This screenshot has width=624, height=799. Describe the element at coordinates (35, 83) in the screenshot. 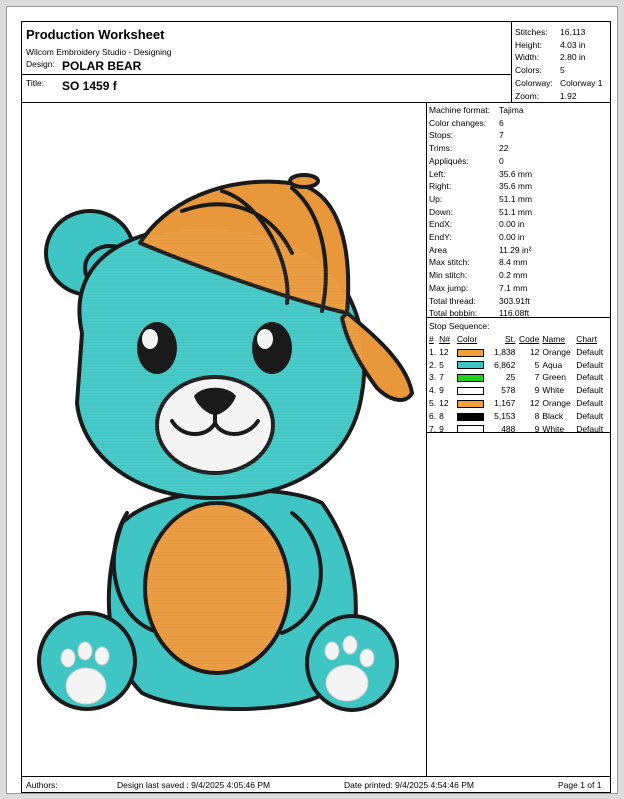

I see `title-label: Title:` at that location.